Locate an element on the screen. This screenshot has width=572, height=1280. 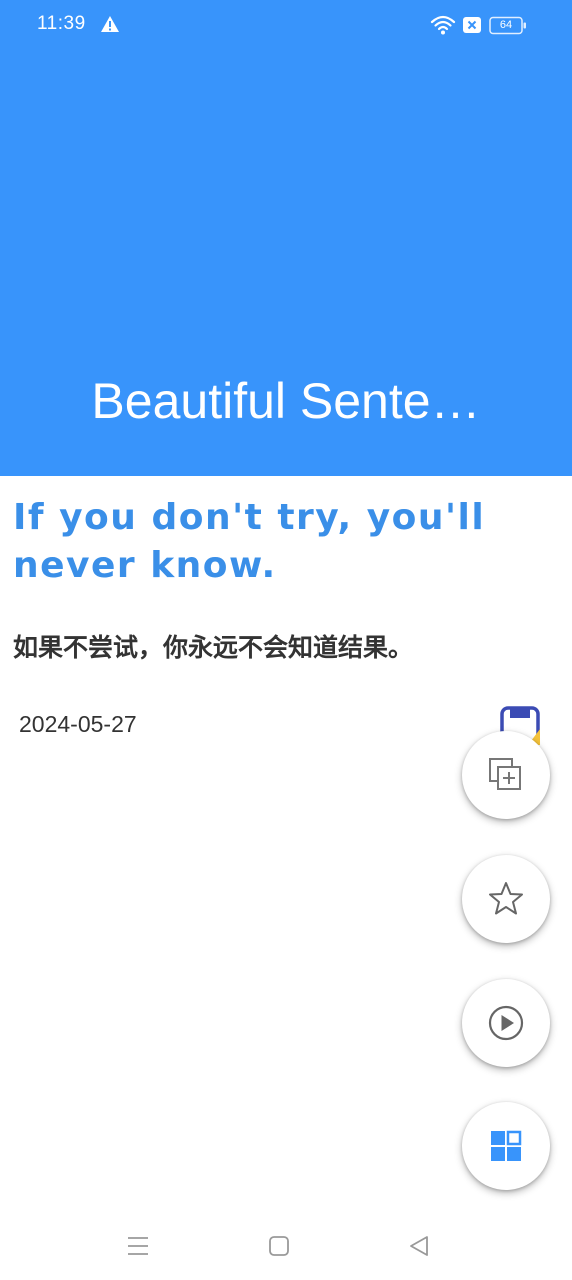
battery-level: 64 is located at coordinates (506, 25).